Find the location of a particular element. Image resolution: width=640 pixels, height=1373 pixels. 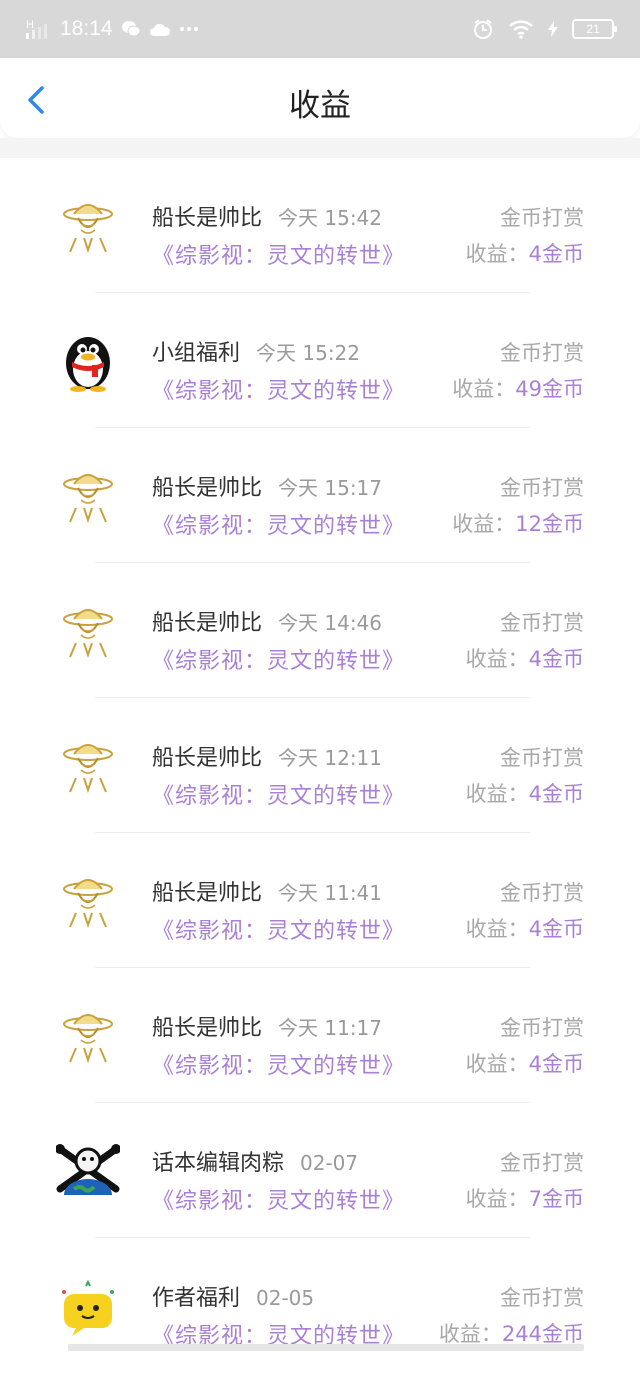

earnings: 收益：49金币 is located at coordinates (518, 388).